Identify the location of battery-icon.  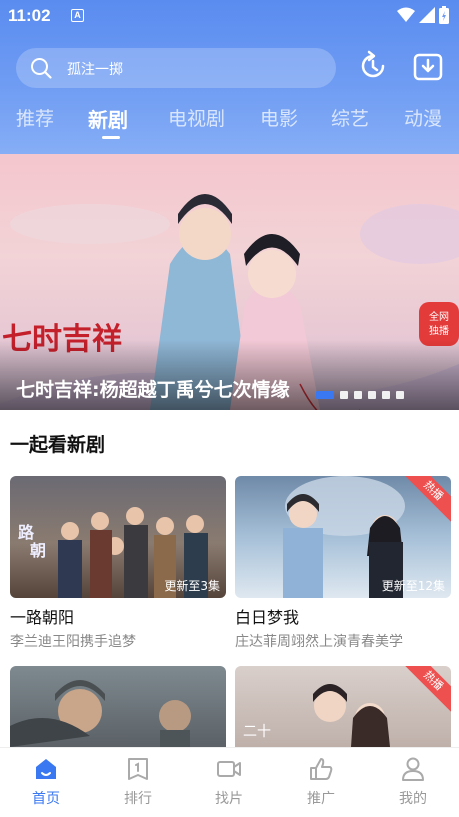
(444, 15).